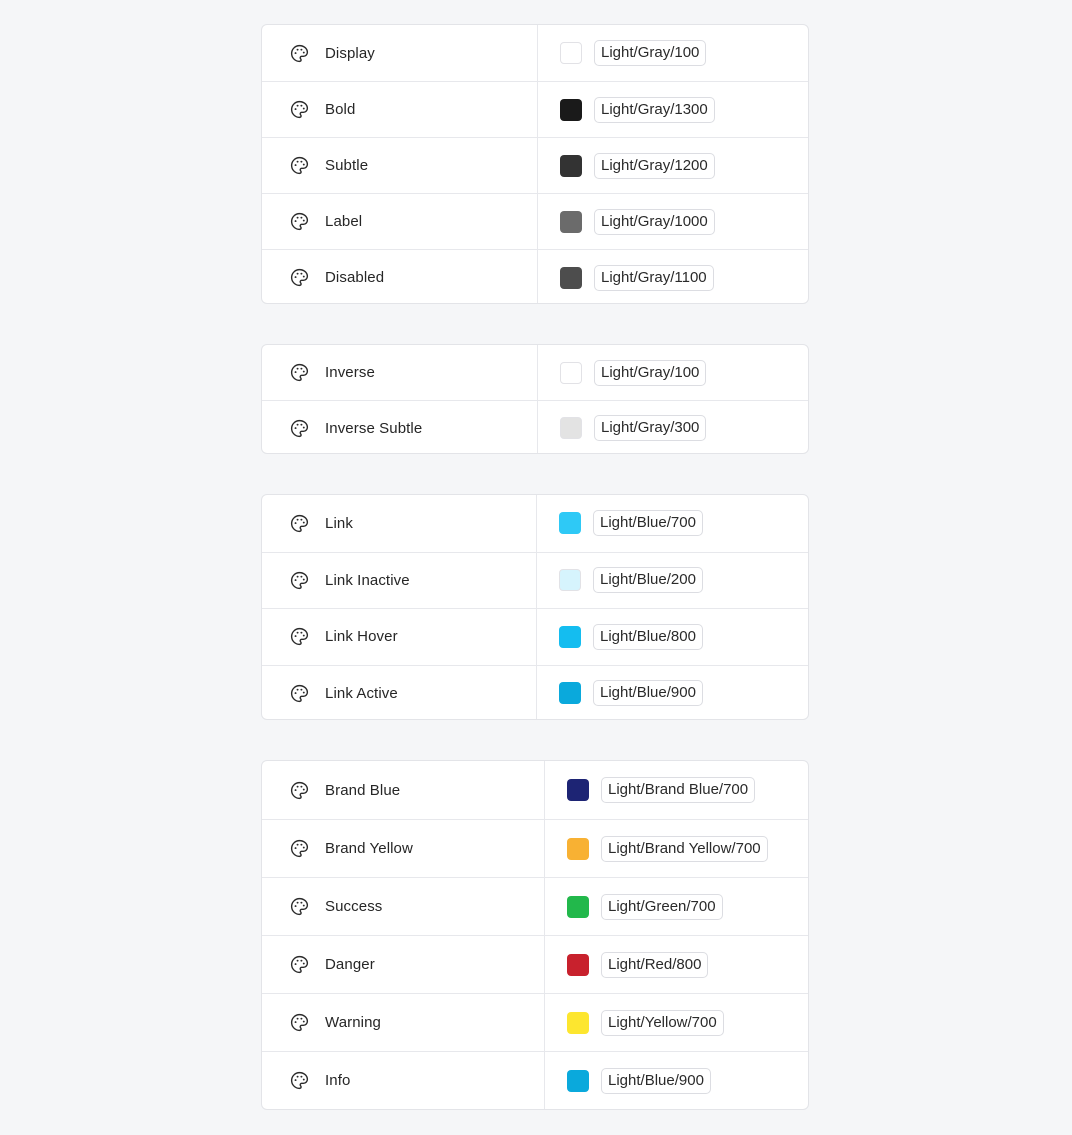 This screenshot has width=1072, height=1135. I want to click on table-row: Inverse Light/Gray/100, so click(535, 372).